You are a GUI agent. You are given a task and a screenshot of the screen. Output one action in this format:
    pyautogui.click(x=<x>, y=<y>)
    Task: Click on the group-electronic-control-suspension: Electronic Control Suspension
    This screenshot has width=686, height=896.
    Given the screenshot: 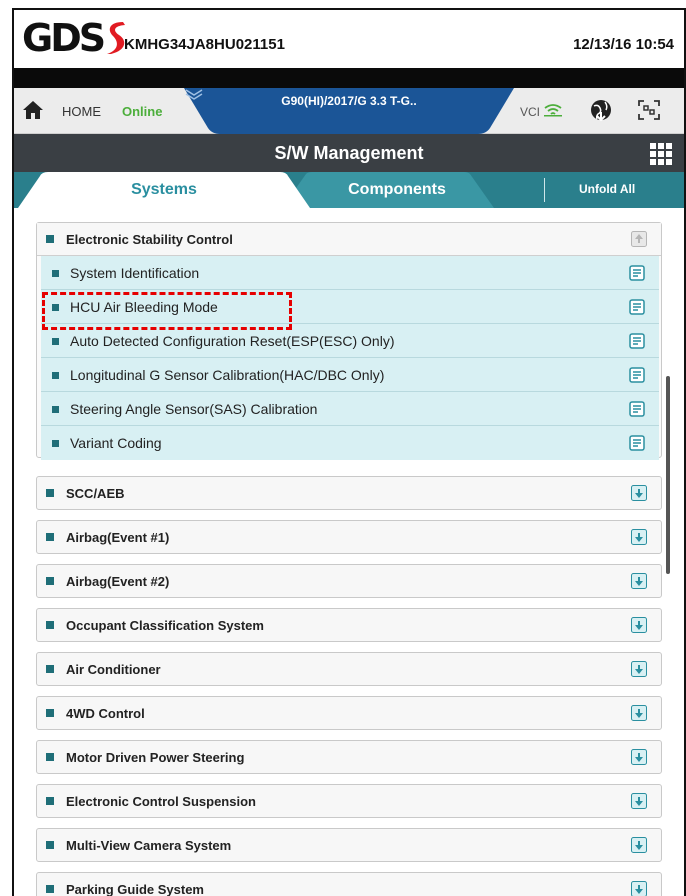 What is the action you would take?
    pyautogui.click(x=349, y=801)
    